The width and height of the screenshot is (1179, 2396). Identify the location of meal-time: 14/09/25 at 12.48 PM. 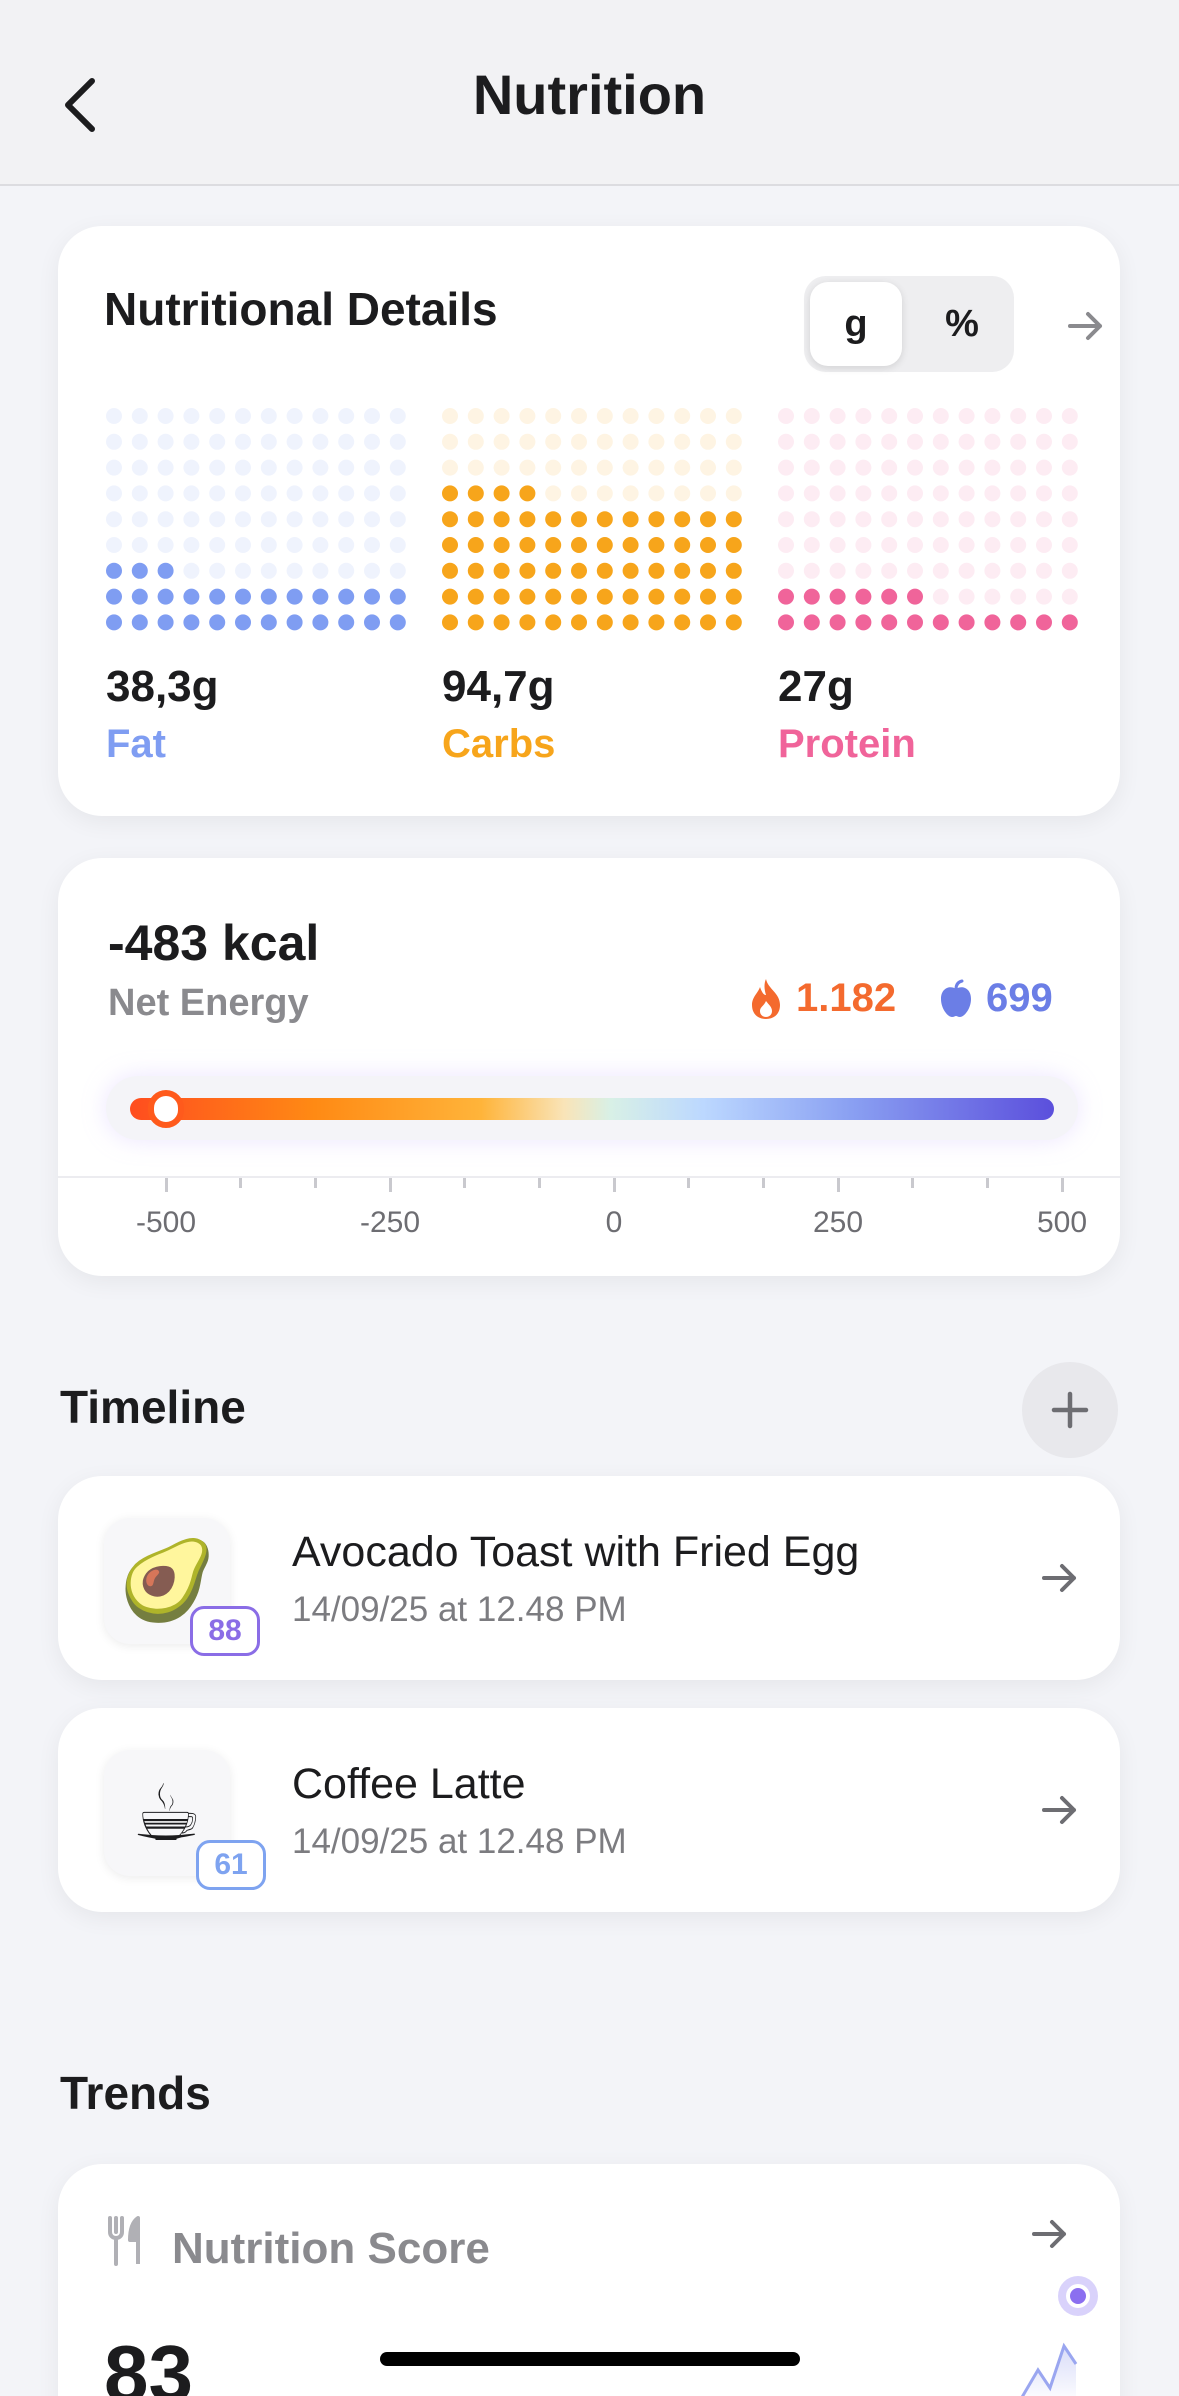
(459, 1841).